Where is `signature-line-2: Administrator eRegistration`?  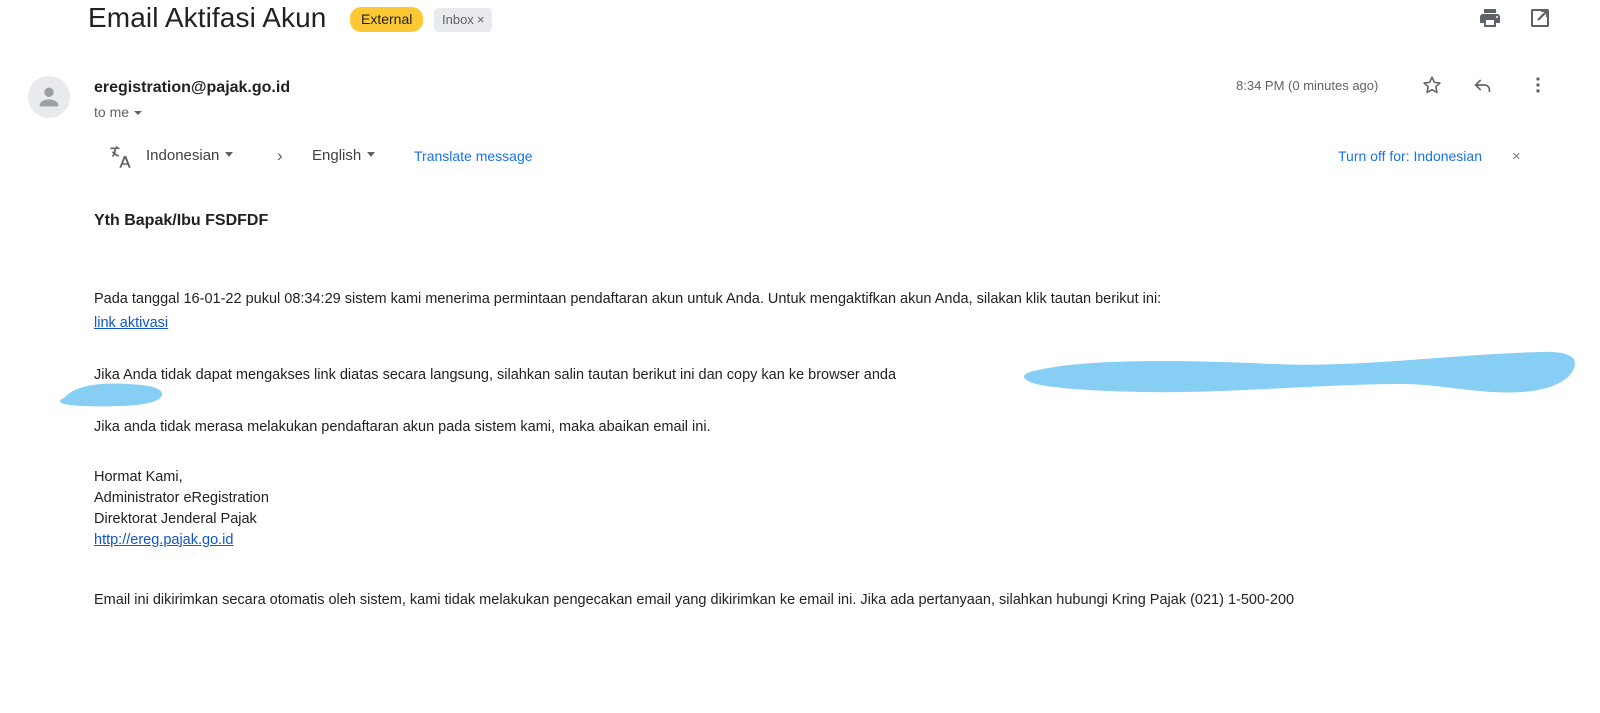
signature-line-2: Administrator eRegistration is located at coordinates (181, 498).